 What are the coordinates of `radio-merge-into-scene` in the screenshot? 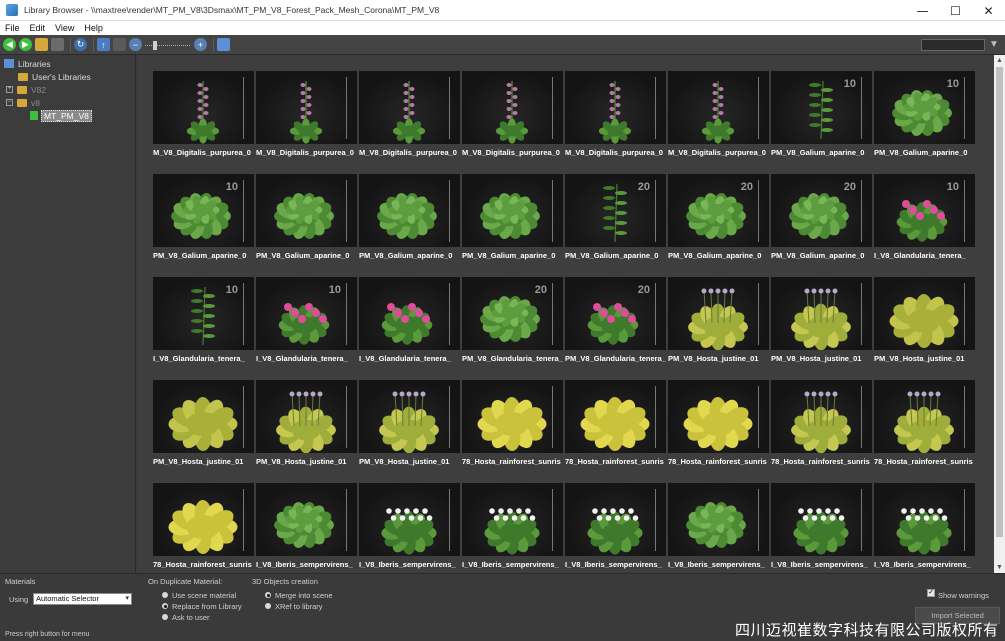 It's located at (268, 595).